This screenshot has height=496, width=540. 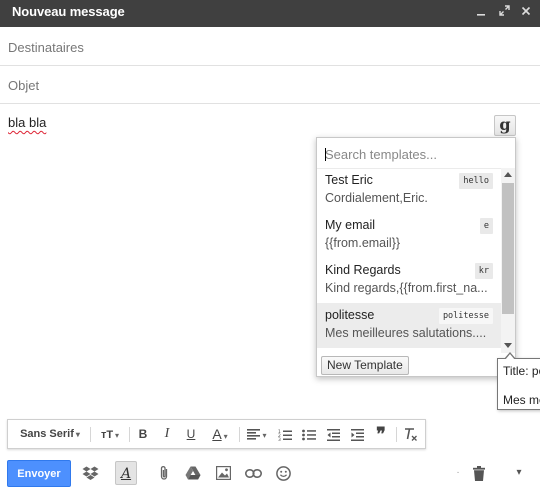 I want to click on quote-button: ❞, so click(x=381, y=434).